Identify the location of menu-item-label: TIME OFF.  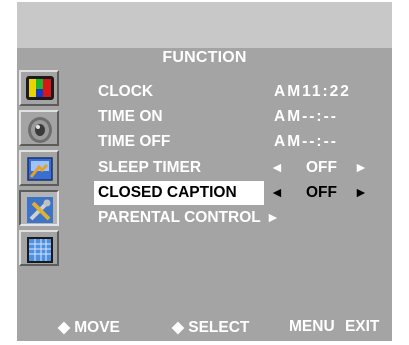
(134, 141).